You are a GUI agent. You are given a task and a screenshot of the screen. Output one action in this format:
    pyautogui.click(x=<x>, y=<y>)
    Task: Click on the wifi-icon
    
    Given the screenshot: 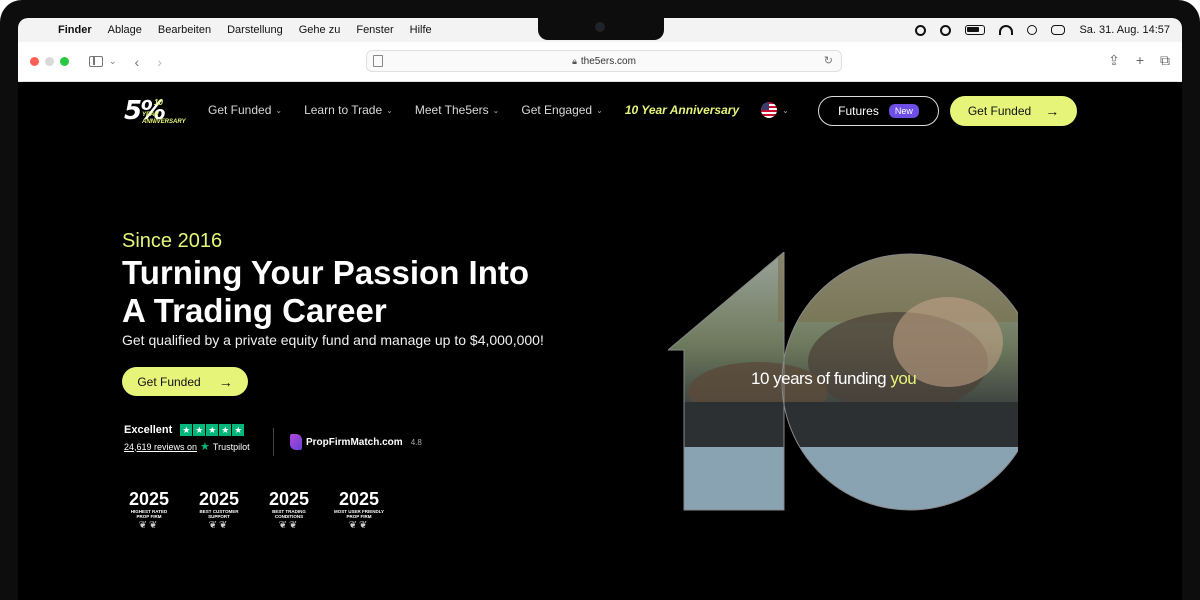 What is the action you would take?
    pyautogui.click(x=1006, y=30)
    